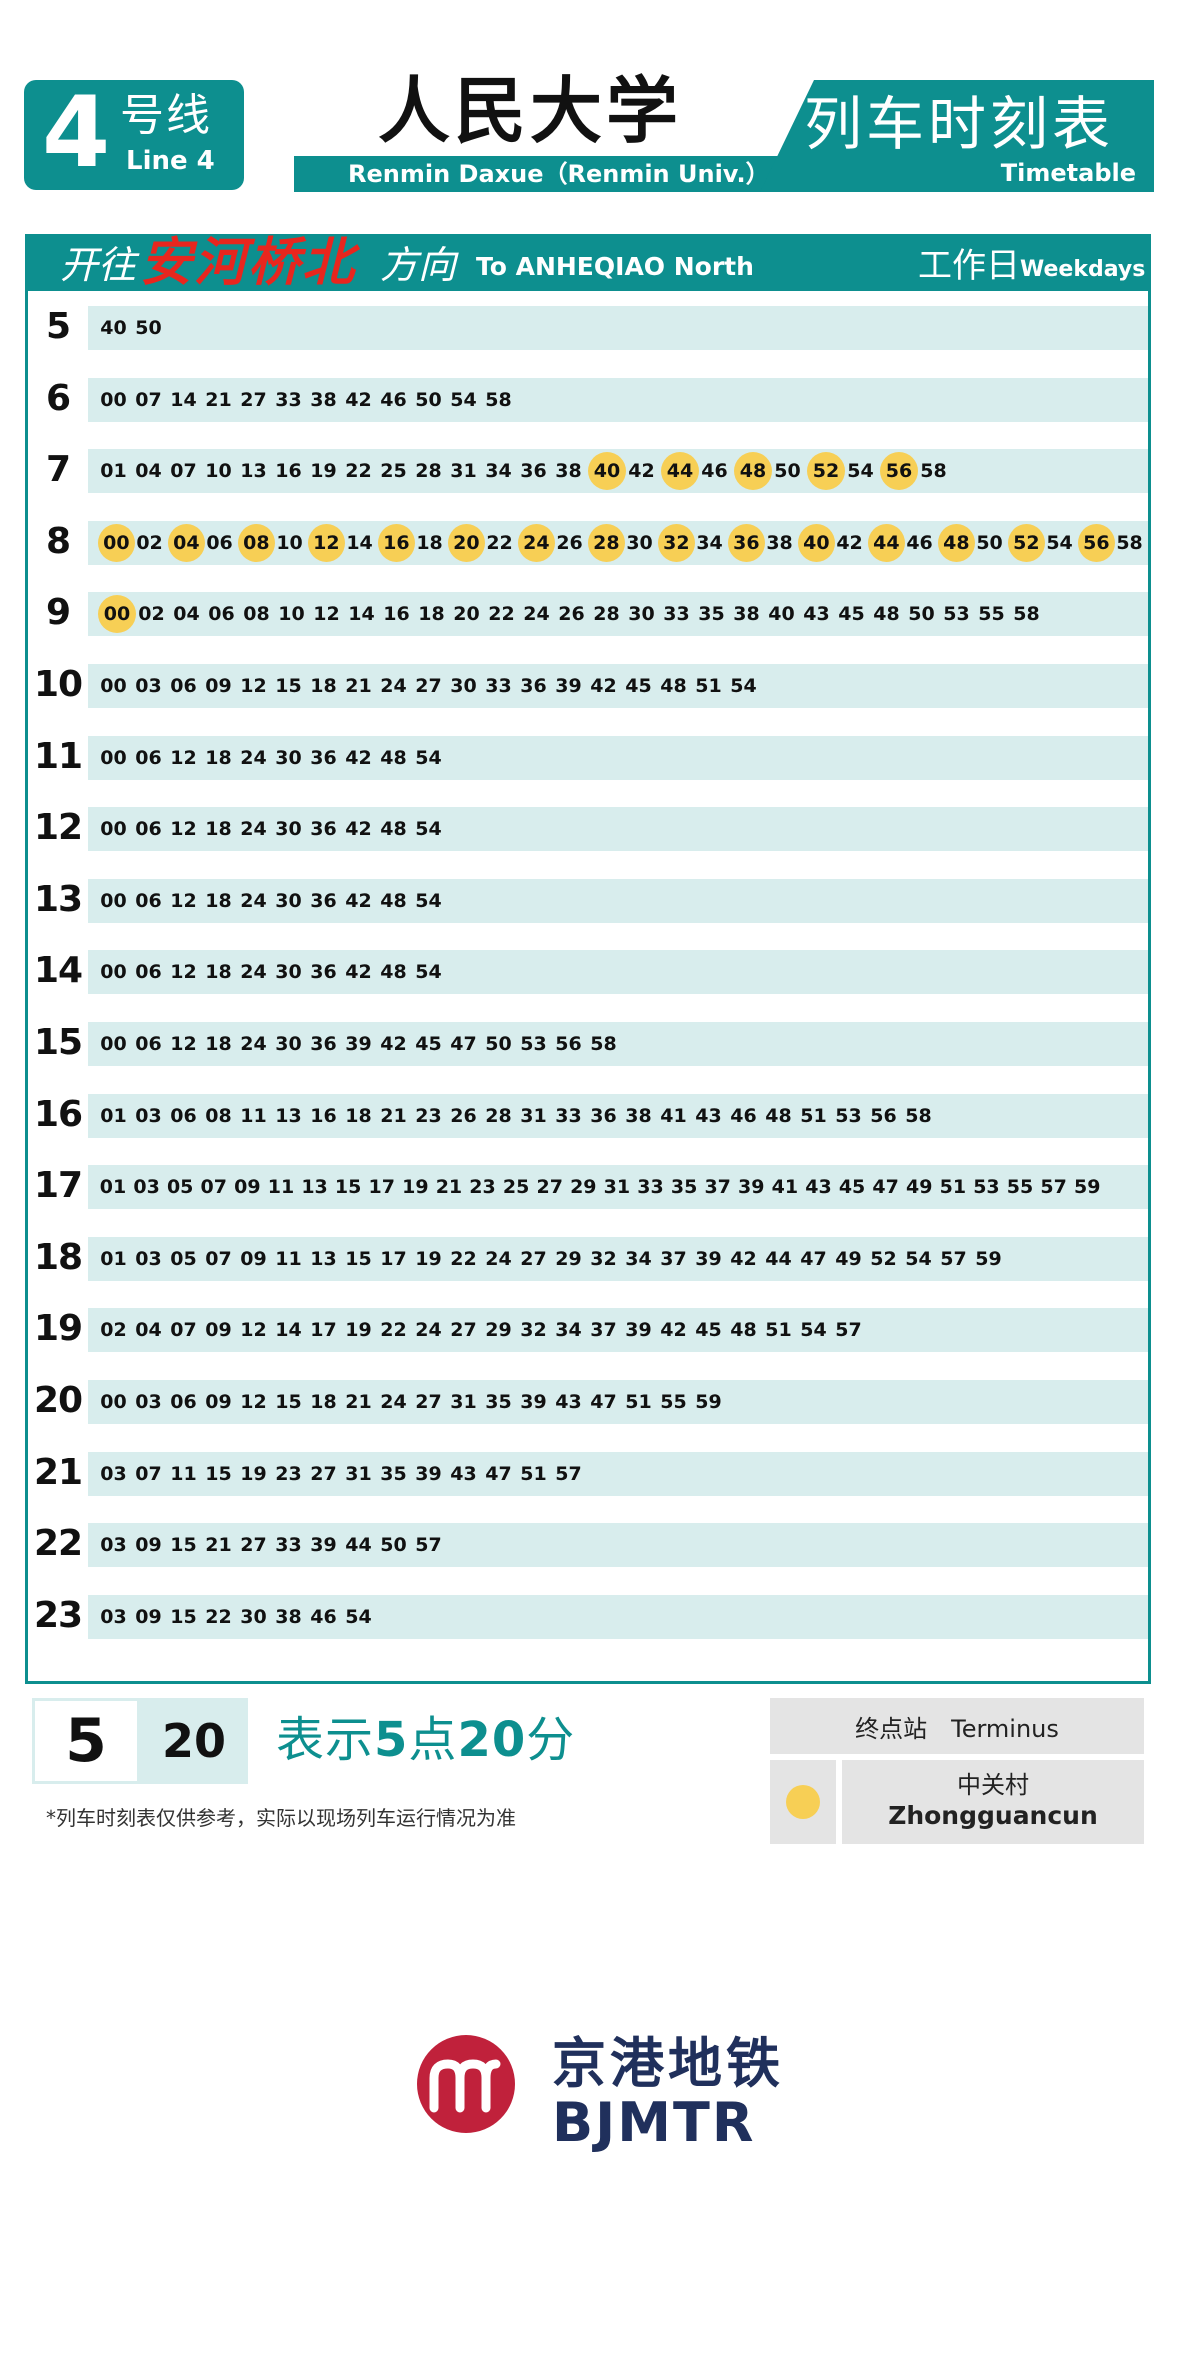 The image size is (1181, 2362). Describe the element at coordinates (588, 1042) in the screenshot. I see `schedule-row: 15 00 06 12 18 24 30 36 39 42 45 47 50 53 56 58` at that location.